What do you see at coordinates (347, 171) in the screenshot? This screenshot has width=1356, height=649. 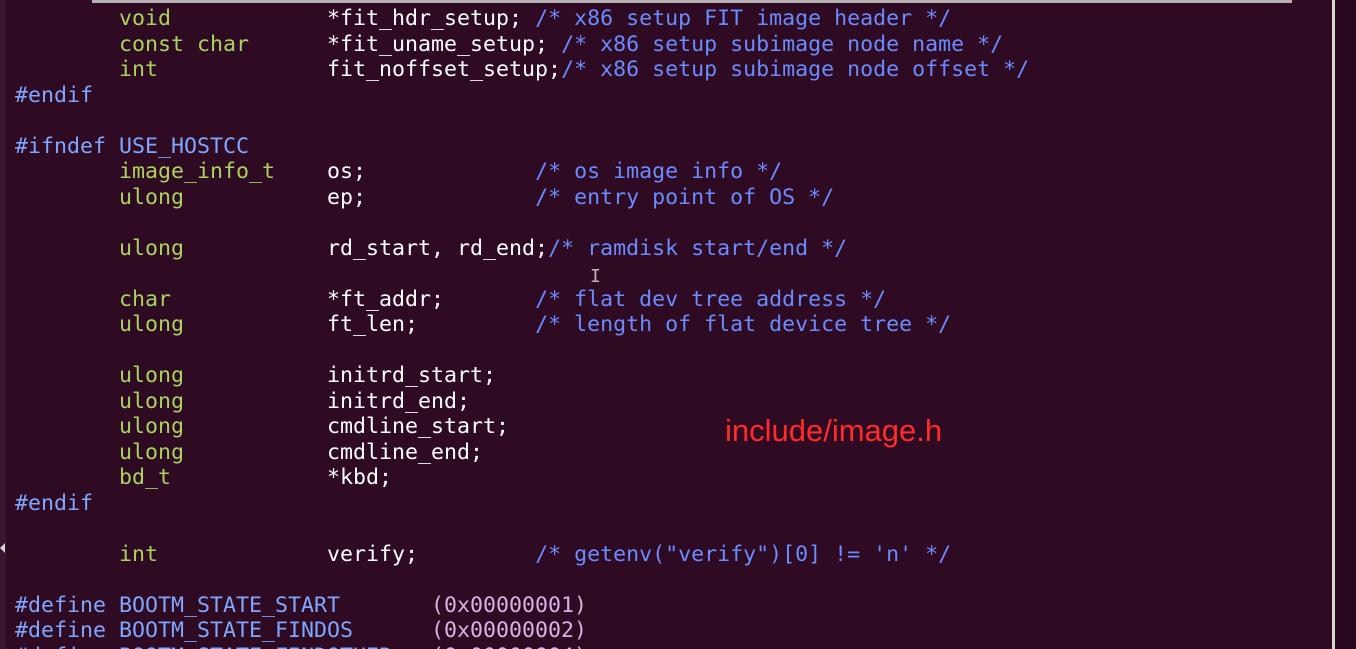 I see `identifier: os;` at bounding box center [347, 171].